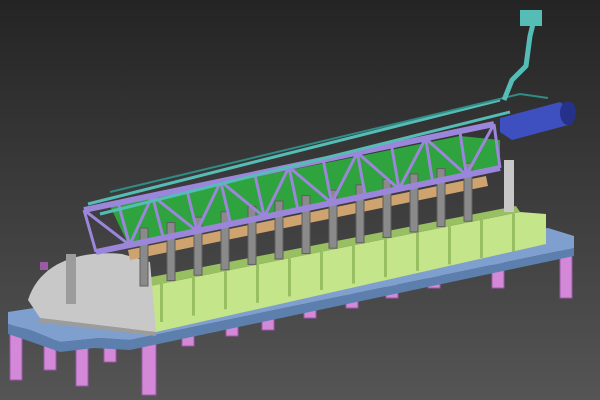  What do you see at coordinates (44, 266) in the screenshot?
I see `hood-marker` at bounding box center [44, 266].